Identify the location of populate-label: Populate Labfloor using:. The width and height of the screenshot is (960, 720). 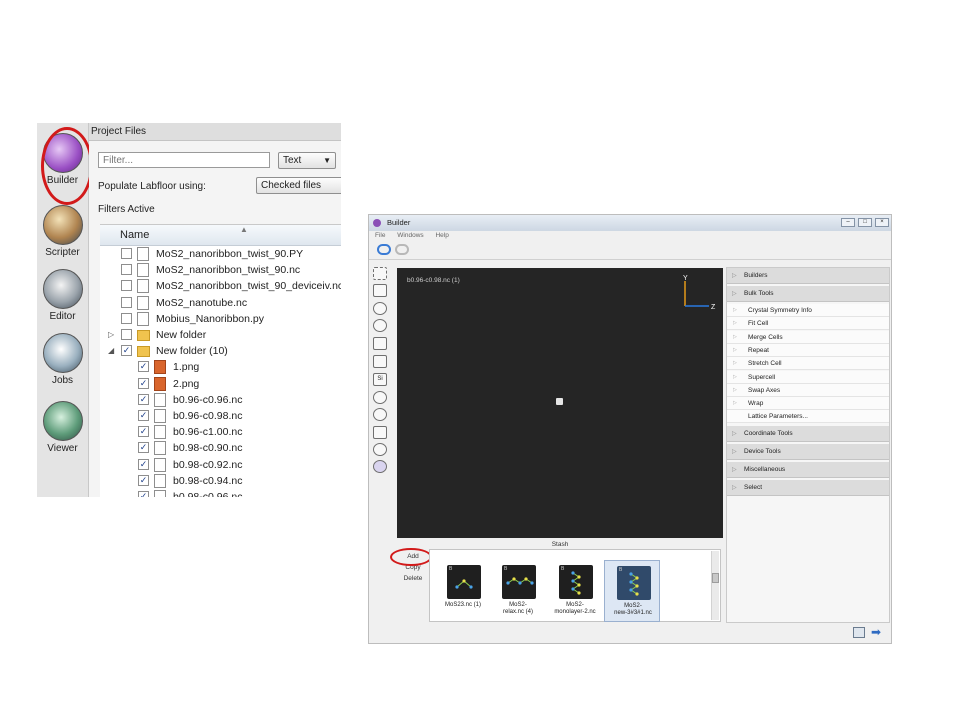
(152, 186).